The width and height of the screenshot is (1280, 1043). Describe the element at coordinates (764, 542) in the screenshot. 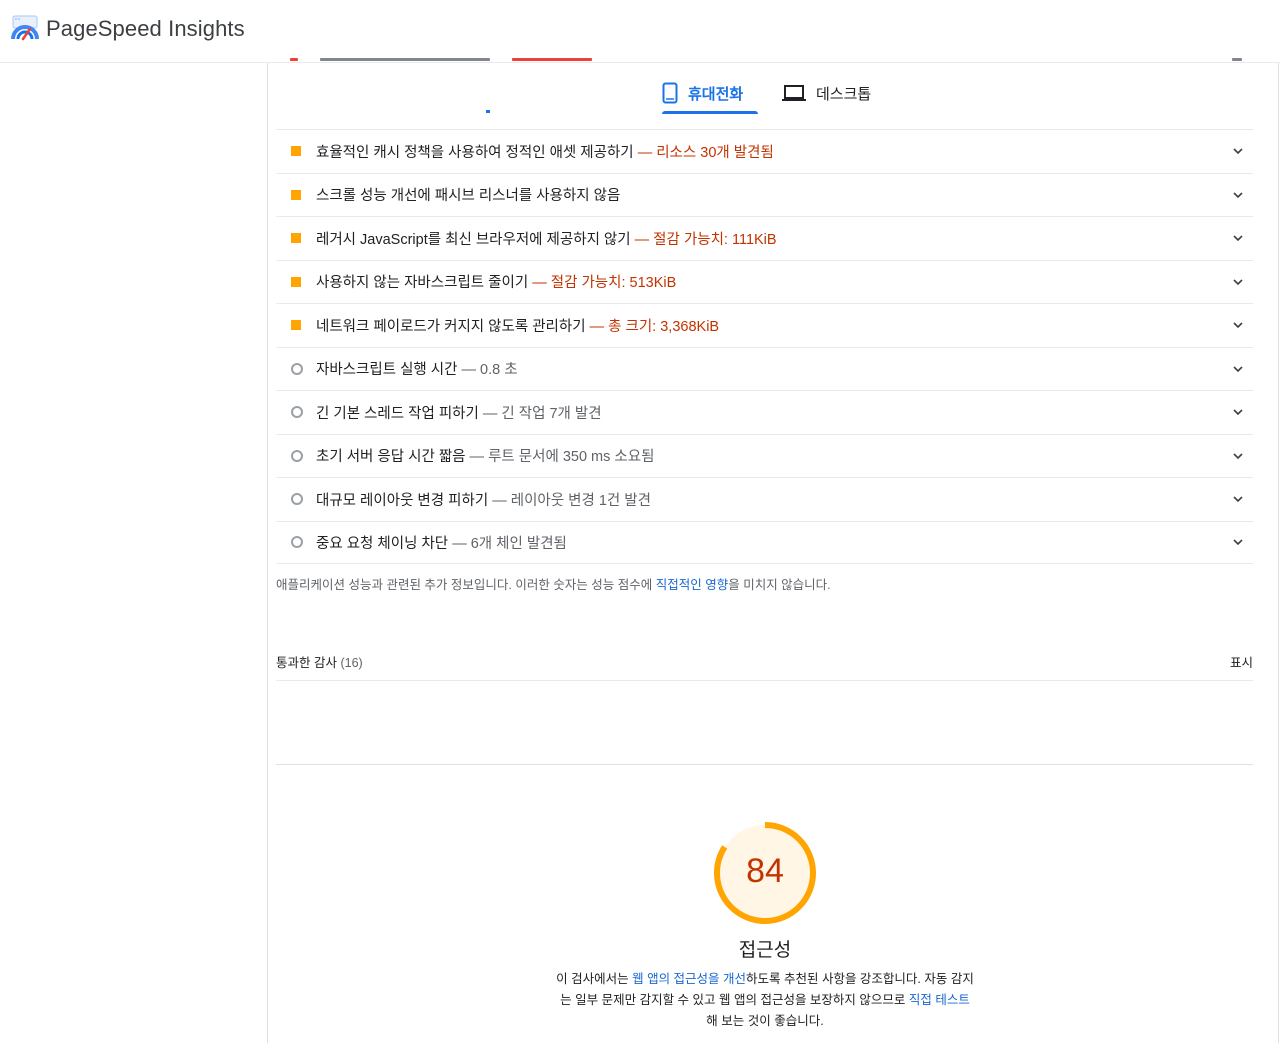

I see `audit-row: 중요 요청 체이닝 차단 — 6개 체인 발견됨` at that location.